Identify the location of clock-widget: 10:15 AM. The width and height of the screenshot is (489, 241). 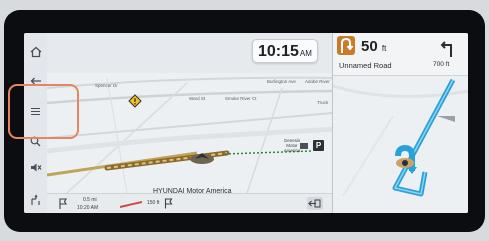
(285, 51).